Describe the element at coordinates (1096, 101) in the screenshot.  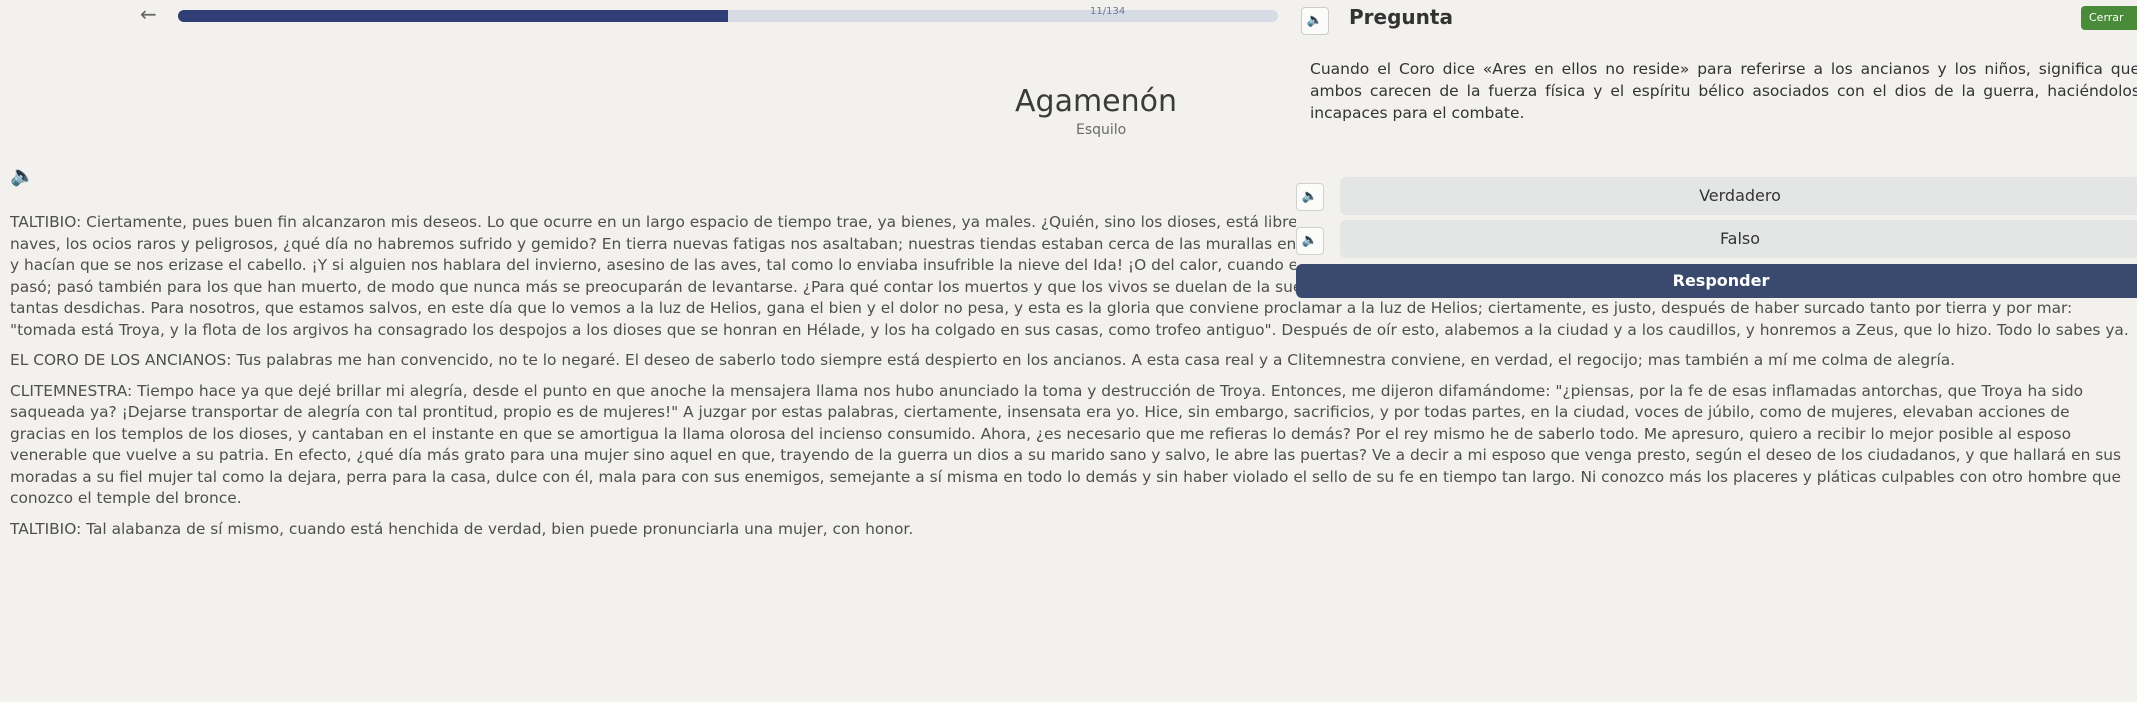
I see `book-title: Agamenón` at that location.